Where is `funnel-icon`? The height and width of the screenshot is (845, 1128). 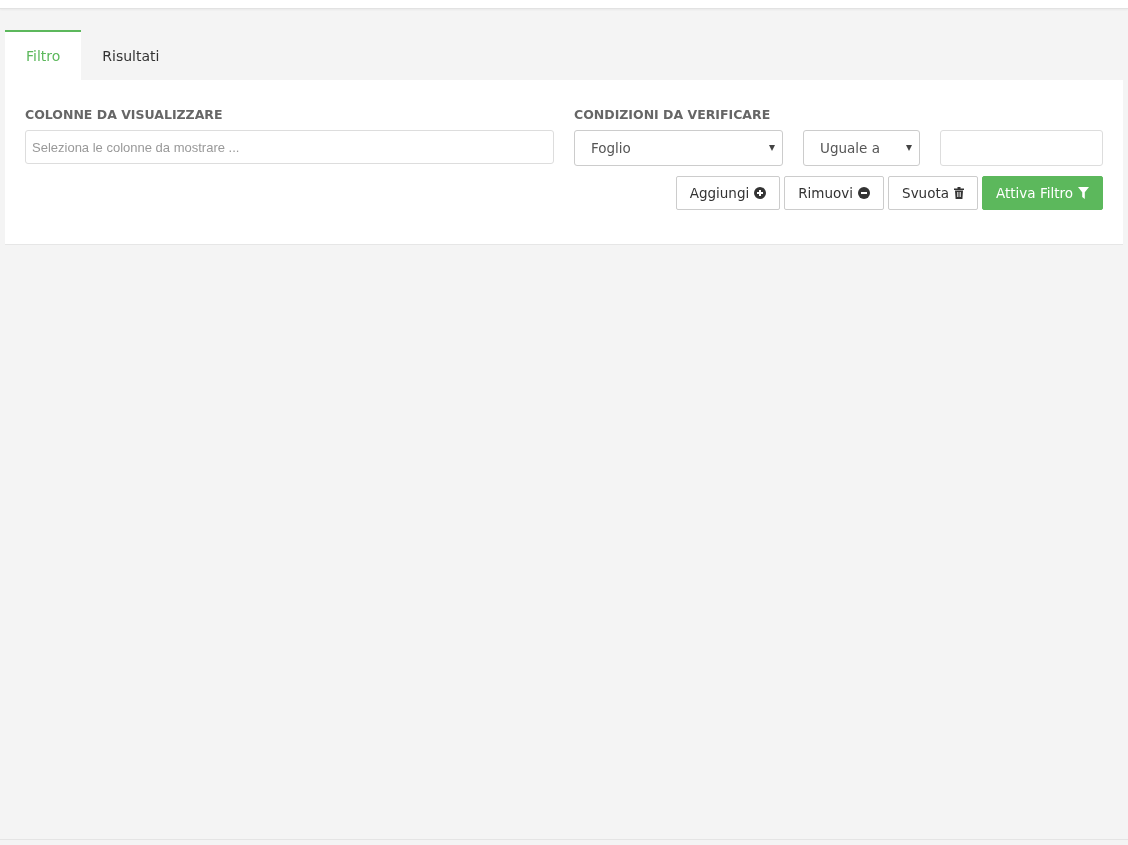 funnel-icon is located at coordinates (1083, 193).